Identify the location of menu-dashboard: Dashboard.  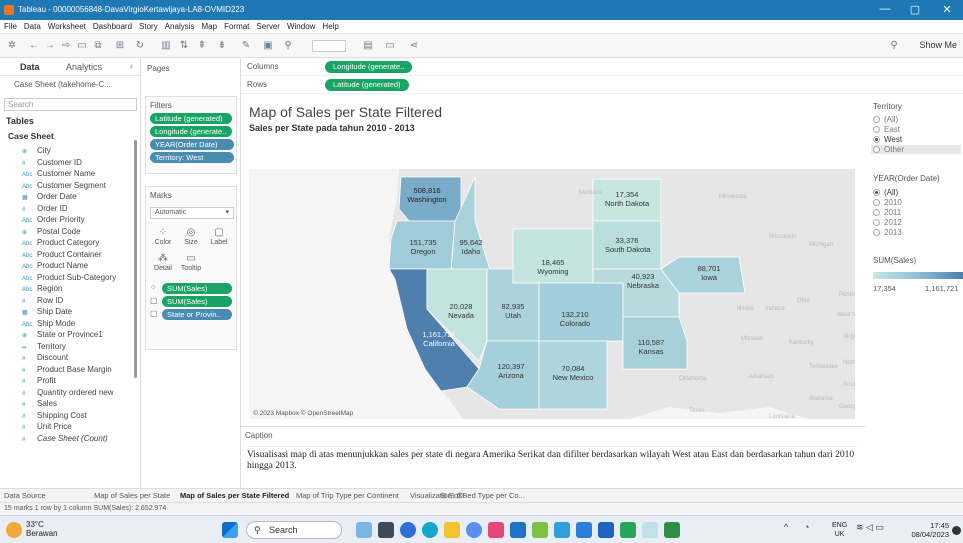
(112, 26).